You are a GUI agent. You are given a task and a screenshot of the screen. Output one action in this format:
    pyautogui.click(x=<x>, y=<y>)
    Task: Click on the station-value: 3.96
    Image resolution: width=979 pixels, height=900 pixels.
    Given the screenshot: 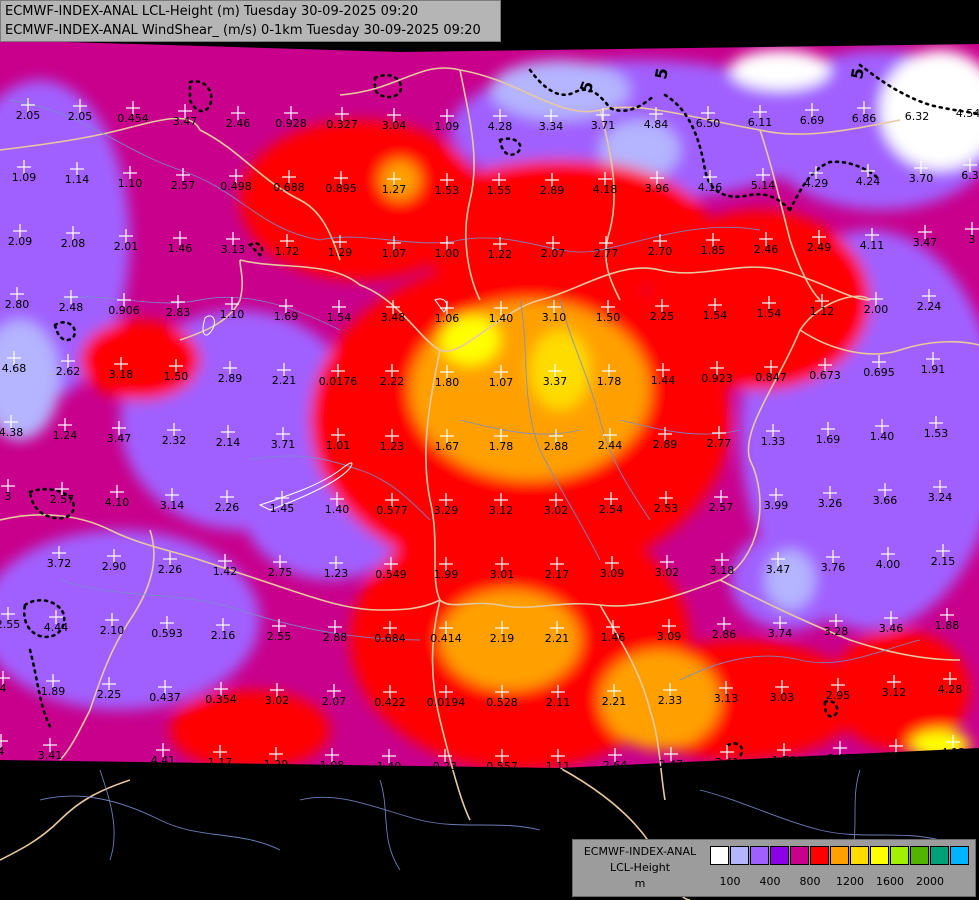 What is the action you would take?
    pyautogui.click(x=657, y=188)
    